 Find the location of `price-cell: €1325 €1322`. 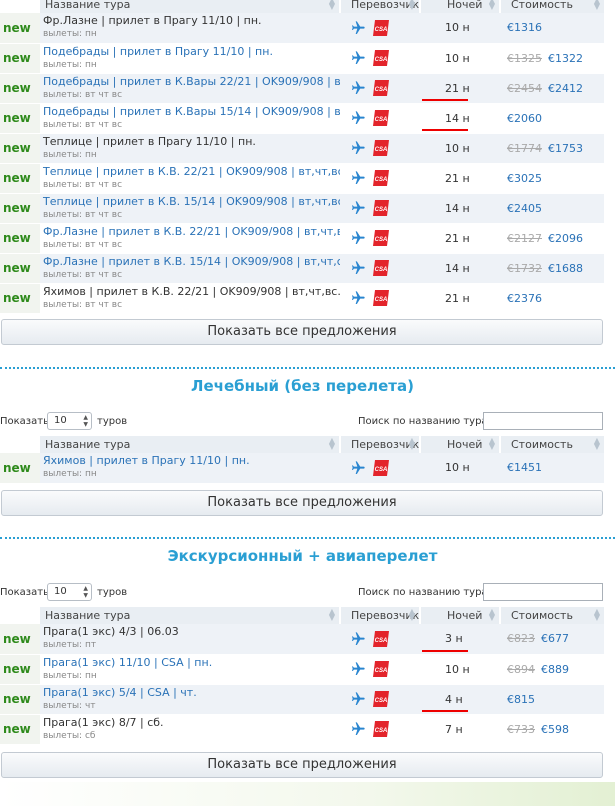

price-cell: €1325 €1322 is located at coordinates (552, 58).